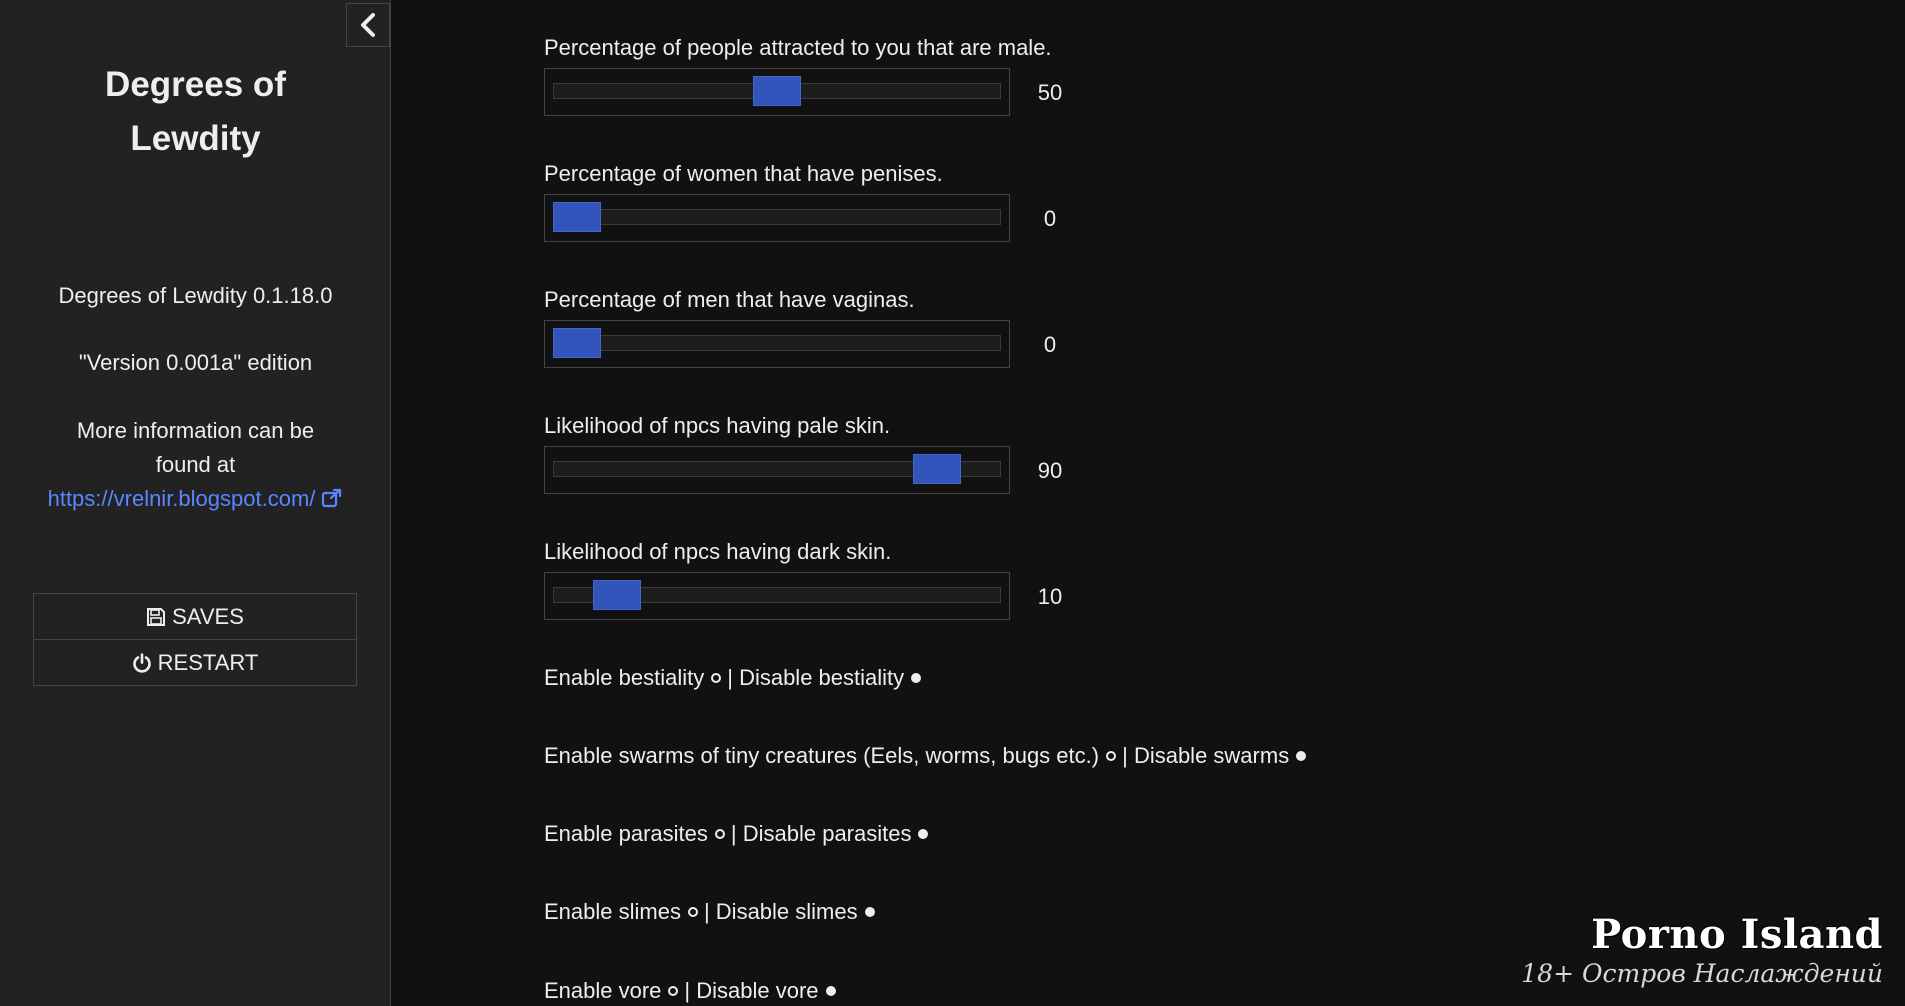 Image resolution: width=1905 pixels, height=1006 pixels. Describe the element at coordinates (1050, 470) in the screenshot. I see `slider-value: 90` at that location.